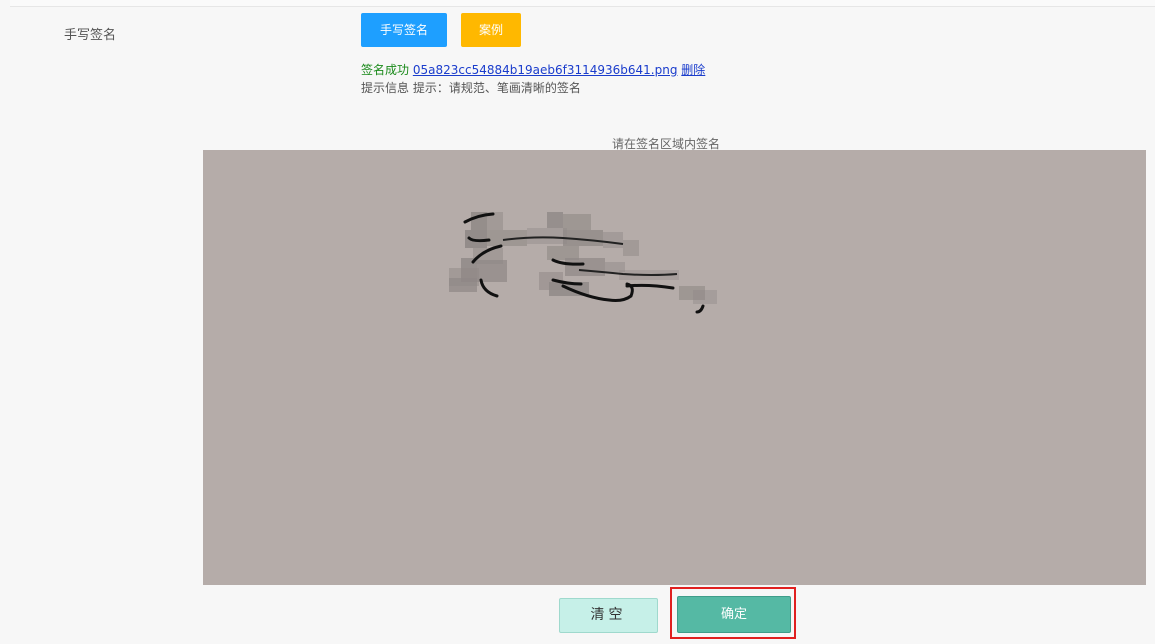  I want to click on handwritten-sign-button: 手写签名, so click(404, 30).